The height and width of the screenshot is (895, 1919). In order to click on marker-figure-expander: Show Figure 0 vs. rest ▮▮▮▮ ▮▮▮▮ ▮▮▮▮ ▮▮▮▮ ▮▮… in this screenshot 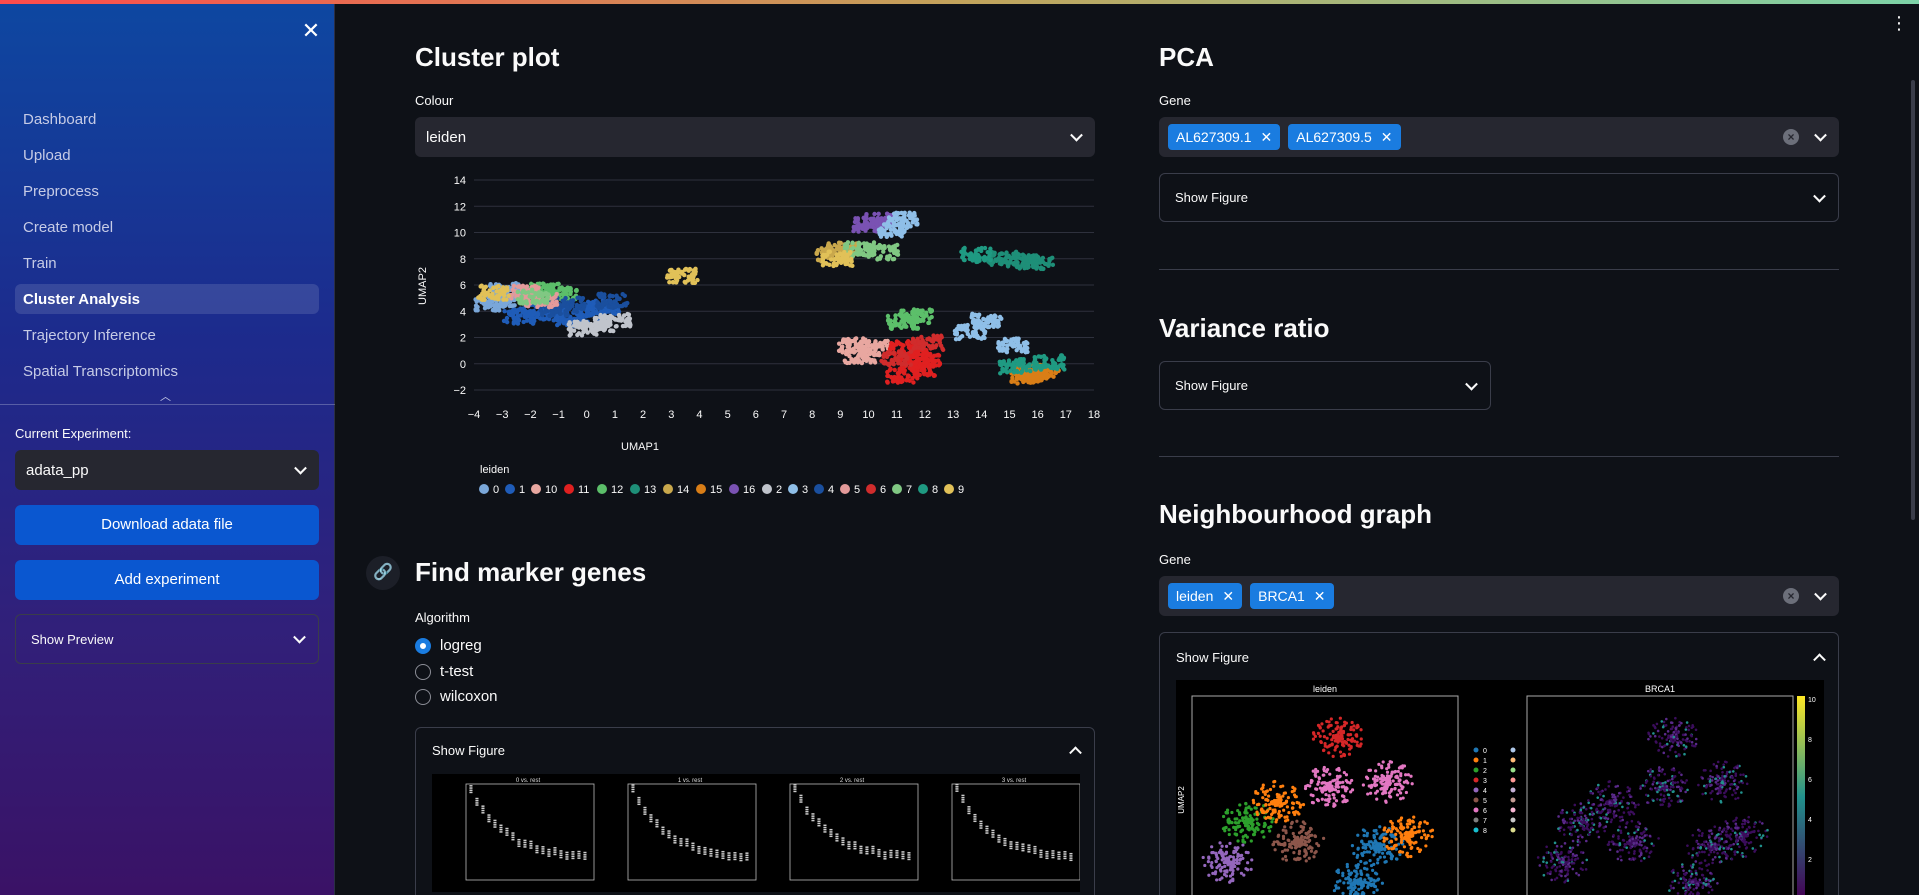, I will do `click(755, 811)`.